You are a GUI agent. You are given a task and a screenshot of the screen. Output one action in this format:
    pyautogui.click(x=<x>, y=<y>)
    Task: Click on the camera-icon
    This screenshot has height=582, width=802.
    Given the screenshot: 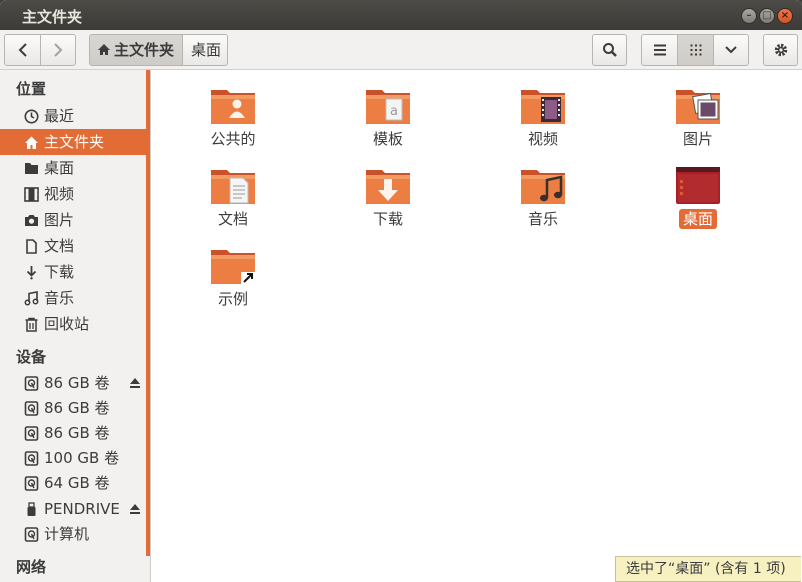 What is the action you would take?
    pyautogui.click(x=31, y=220)
    